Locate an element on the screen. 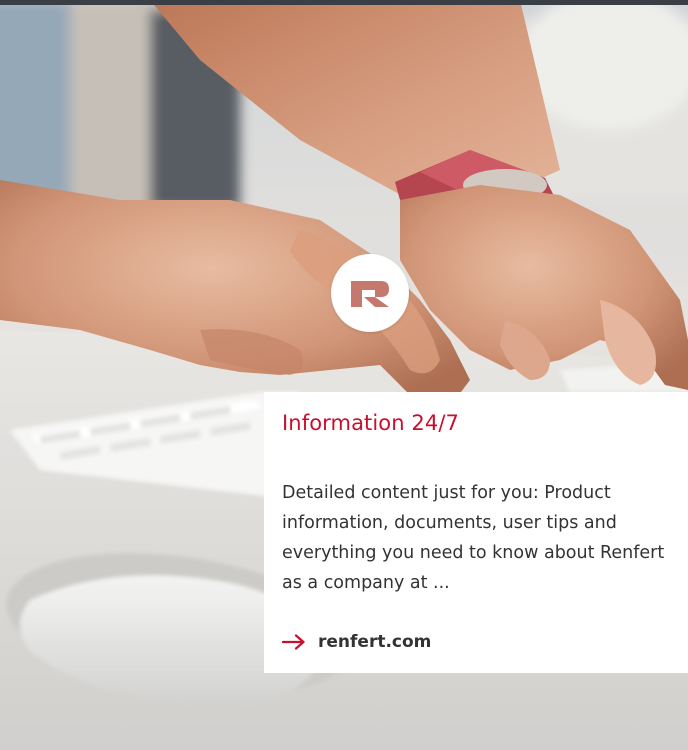 This screenshot has height=750, width=688. arrow-right-icon is located at coordinates (293, 642).